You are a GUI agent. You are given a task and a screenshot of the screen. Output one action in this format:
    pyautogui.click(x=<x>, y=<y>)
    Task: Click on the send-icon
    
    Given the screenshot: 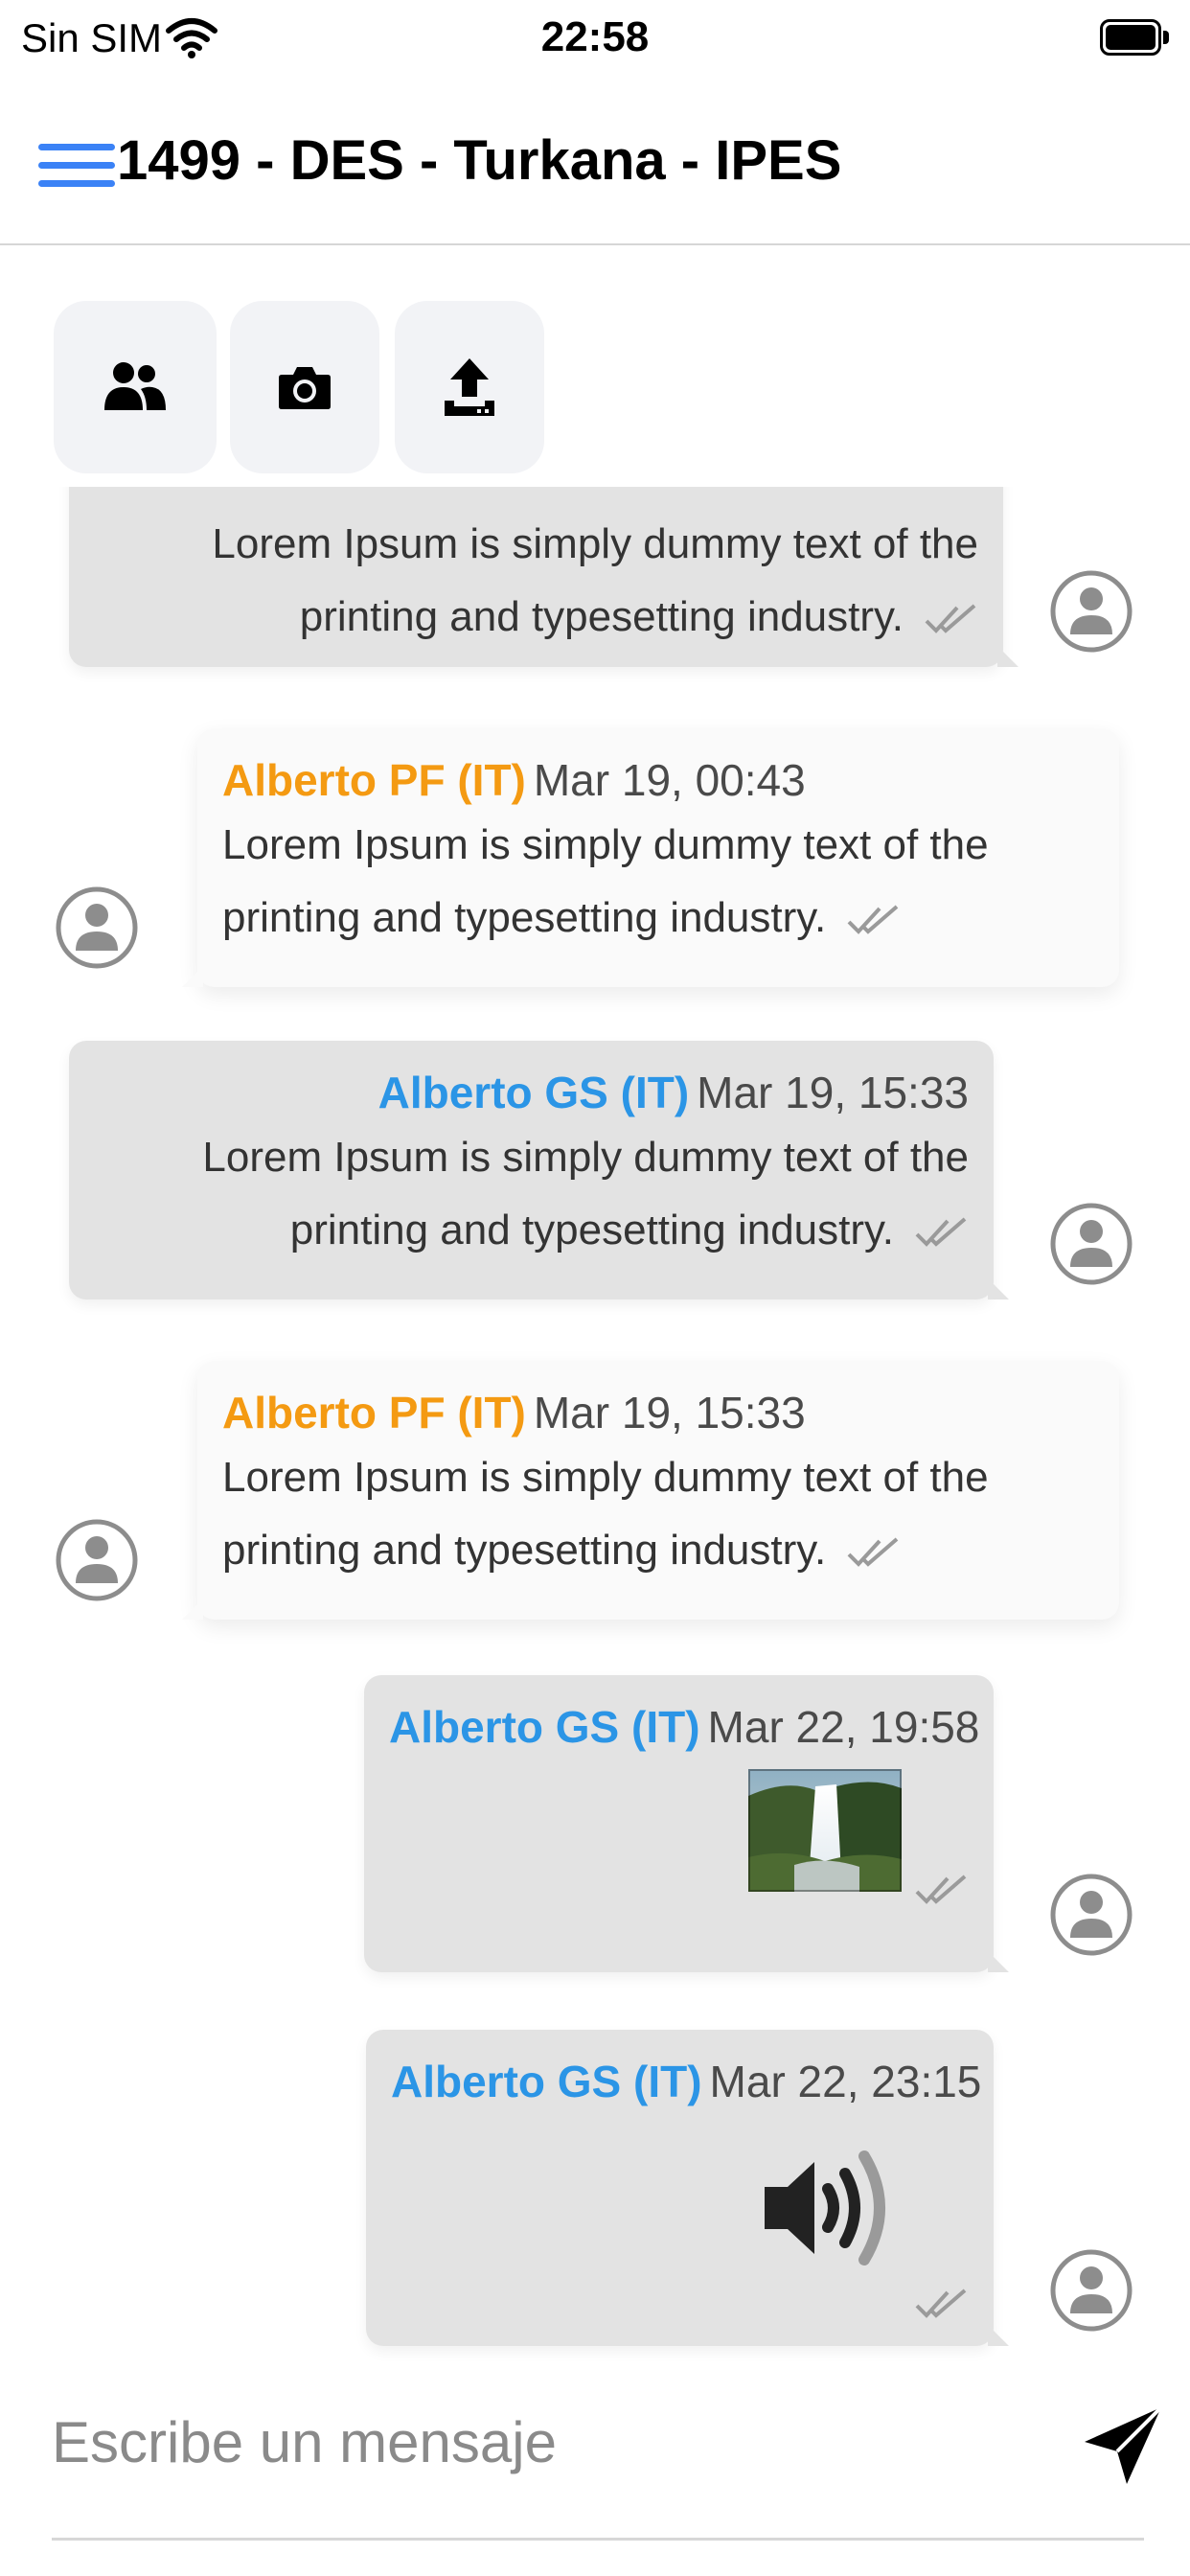 What is the action you would take?
    pyautogui.click(x=1124, y=2447)
    